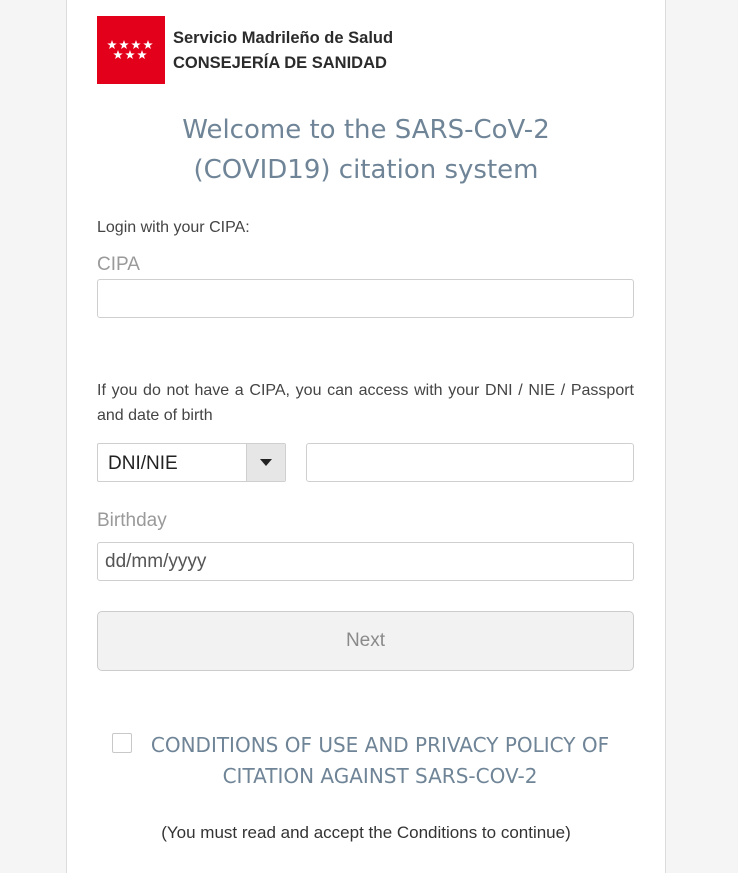 This screenshot has width=738, height=873. Describe the element at coordinates (280, 63) in the screenshot. I see `org-department: CONSEJERÍA DE SANIDAD` at that location.